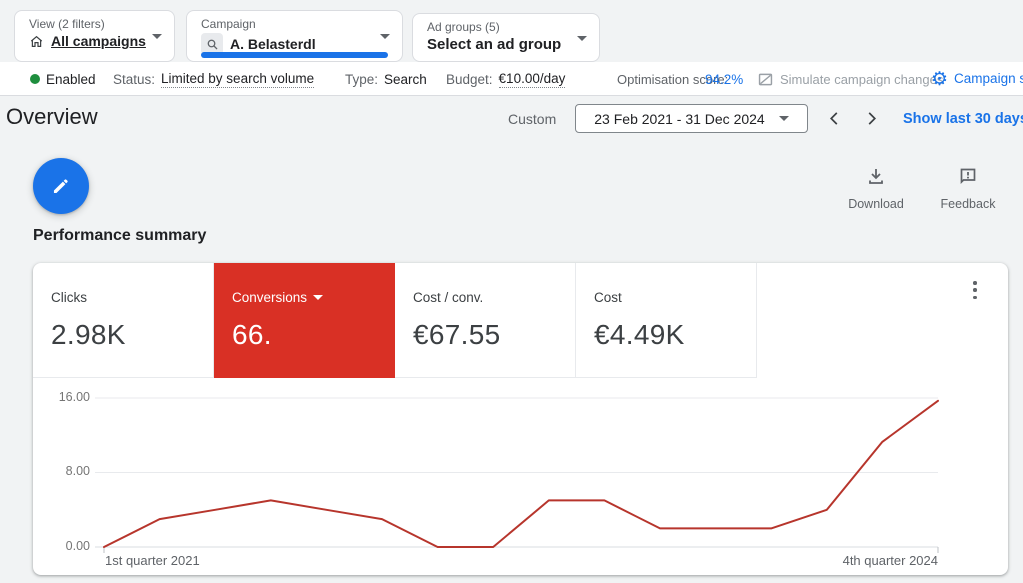  I want to click on view-filter-dropdown: View (2 filters) All campaigns, so click(94, 36).